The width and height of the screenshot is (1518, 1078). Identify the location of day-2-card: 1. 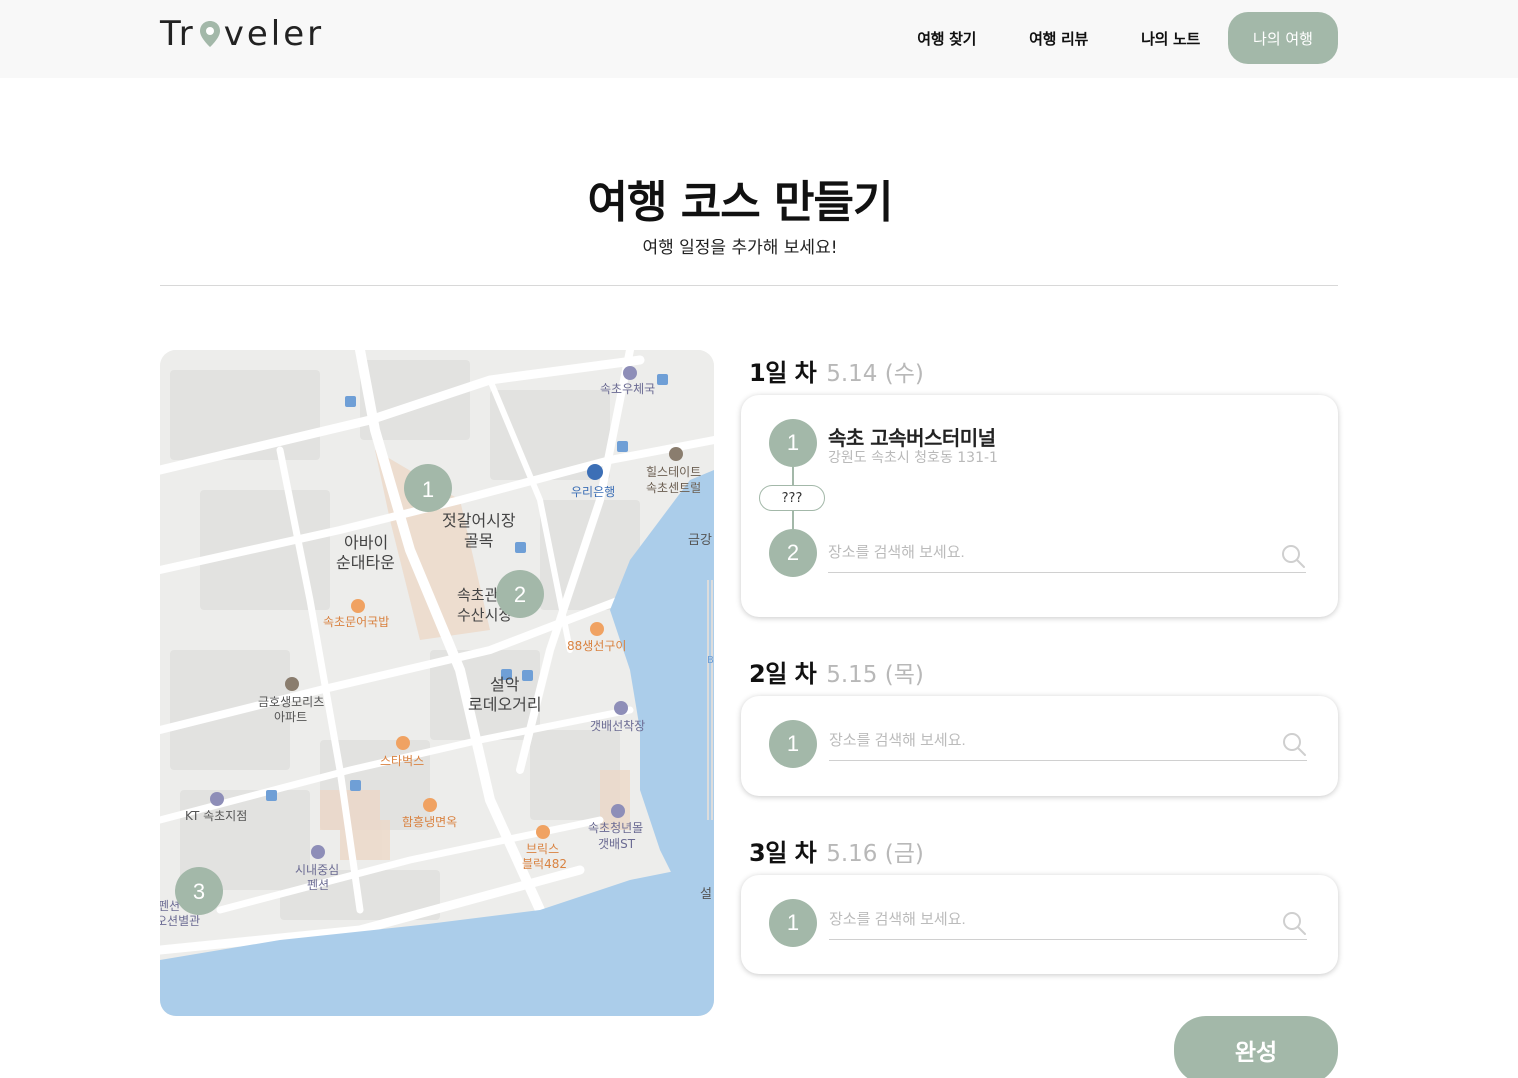
(1039, 746).